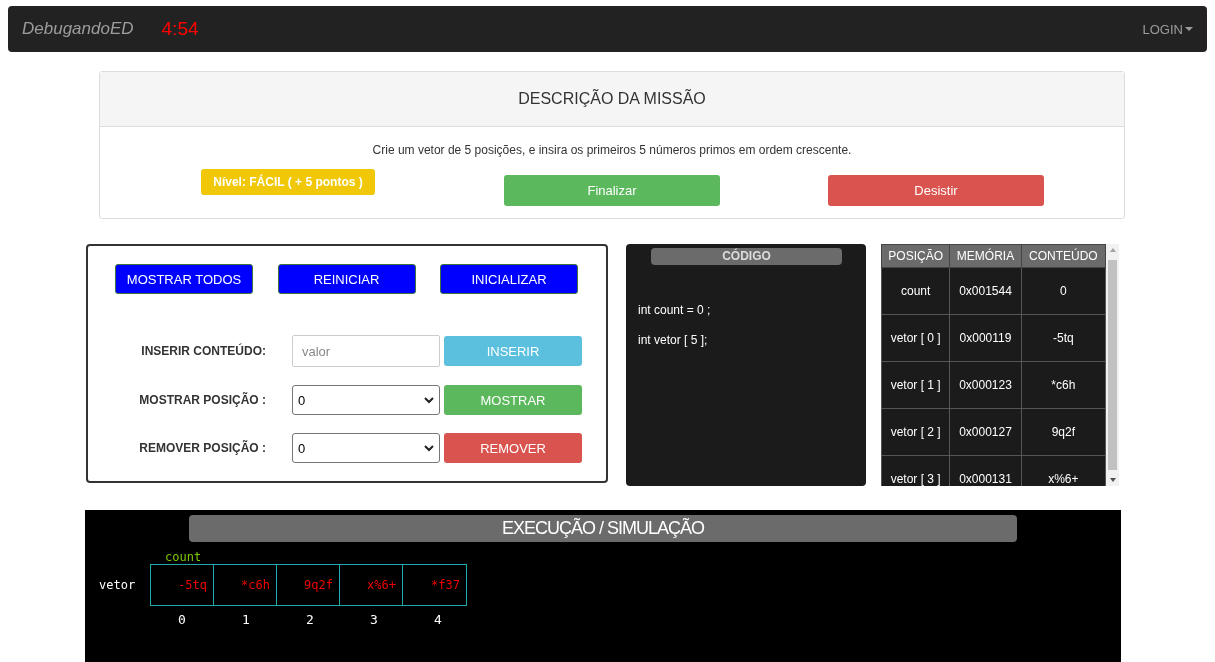  I want to click on array-index: 4, so click(438, 619).